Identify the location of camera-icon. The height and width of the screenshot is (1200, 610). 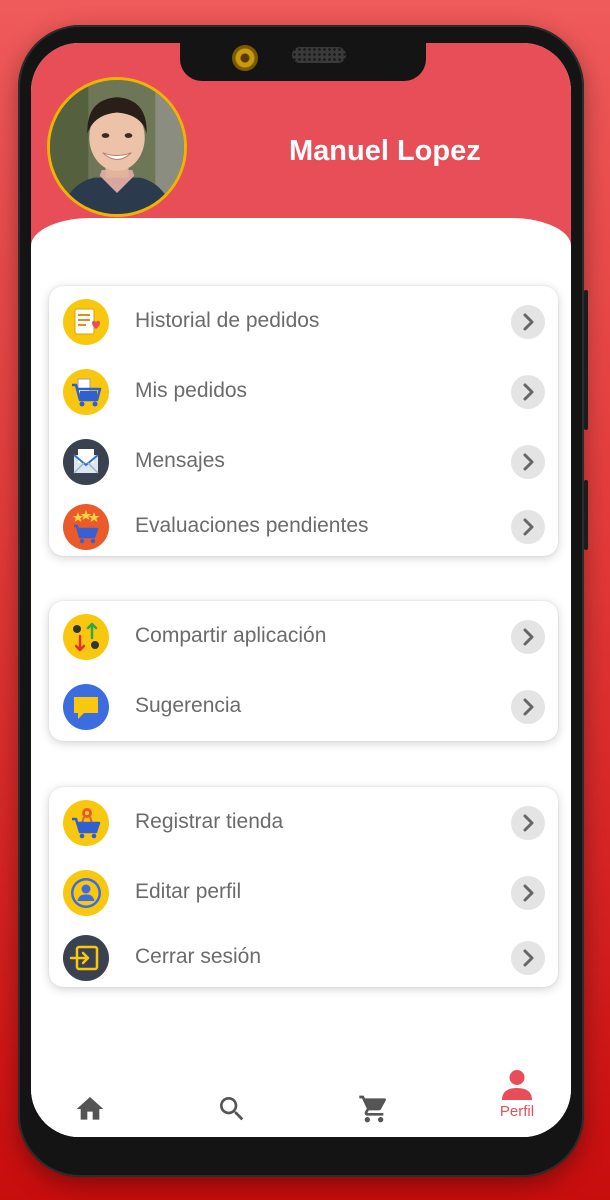
(245, 58).